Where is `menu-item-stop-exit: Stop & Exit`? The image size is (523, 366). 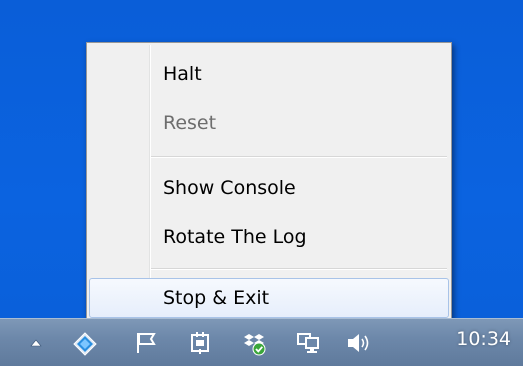 menu-item-stop-exit: Stop & Exit is located at coordinates (269, 298).